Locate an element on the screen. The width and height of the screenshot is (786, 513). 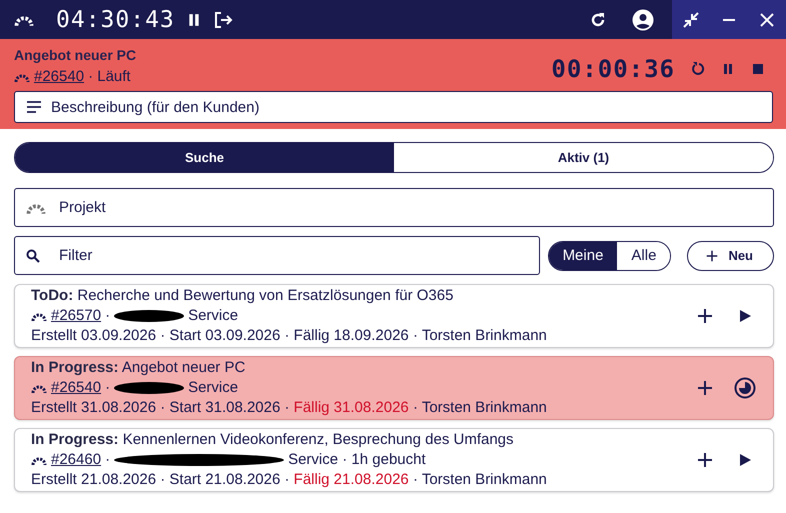
filter-field: Filter is located at coordinates (277, 255).